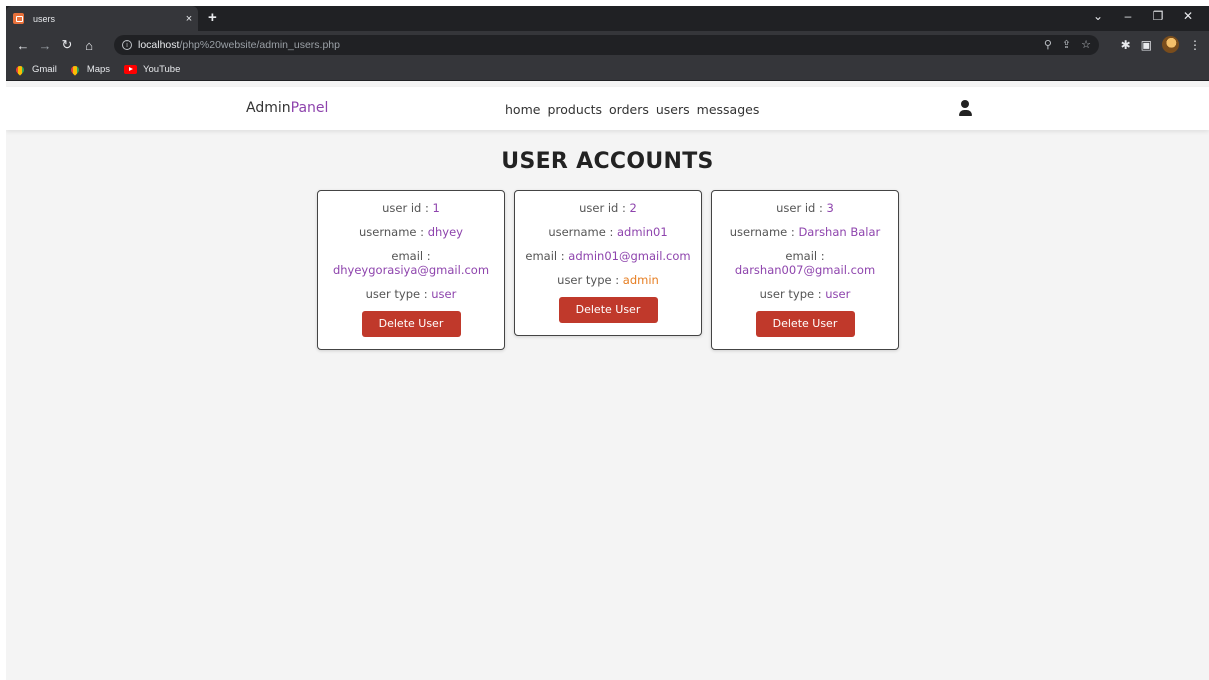 The image size is (1209, 680). I want to click on bookmark-label: Maps, so click(98, 69).